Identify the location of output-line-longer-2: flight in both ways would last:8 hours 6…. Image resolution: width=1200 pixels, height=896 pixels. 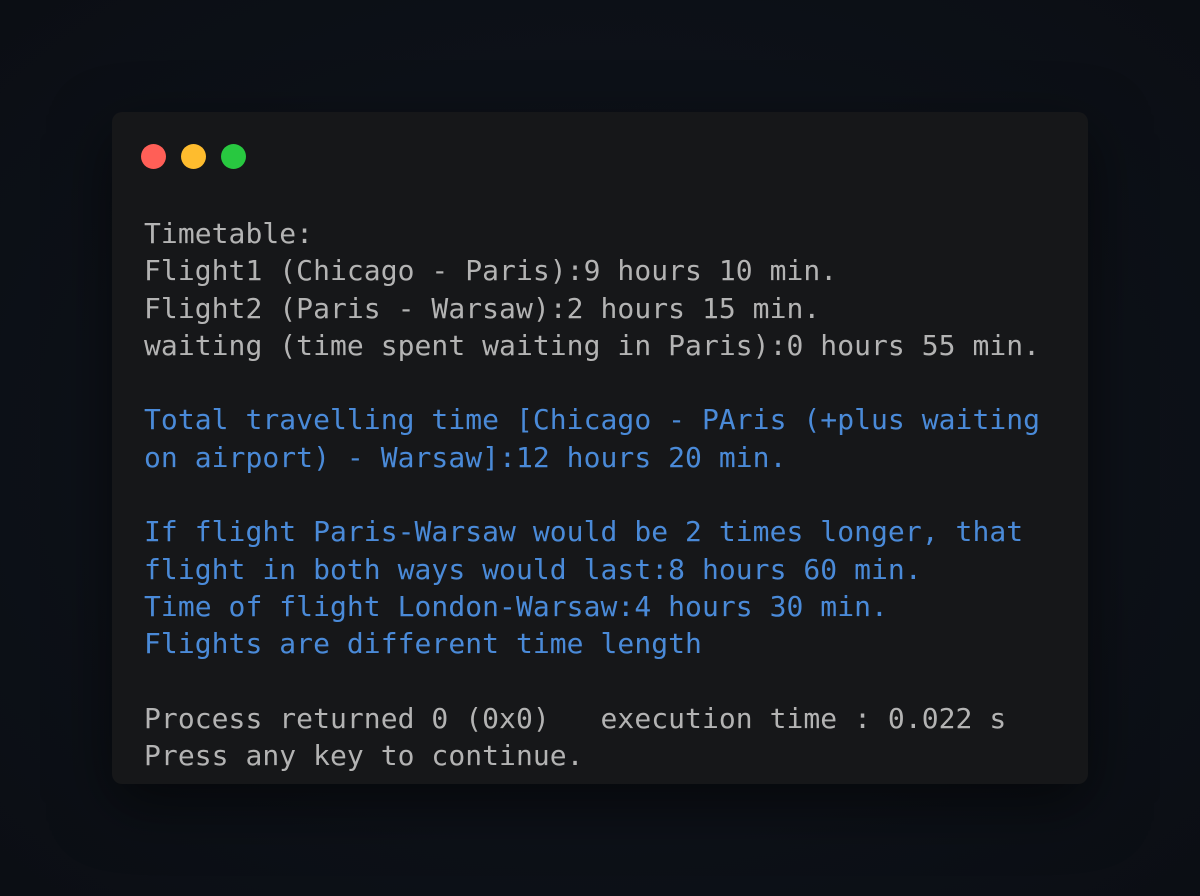
(533, 569).